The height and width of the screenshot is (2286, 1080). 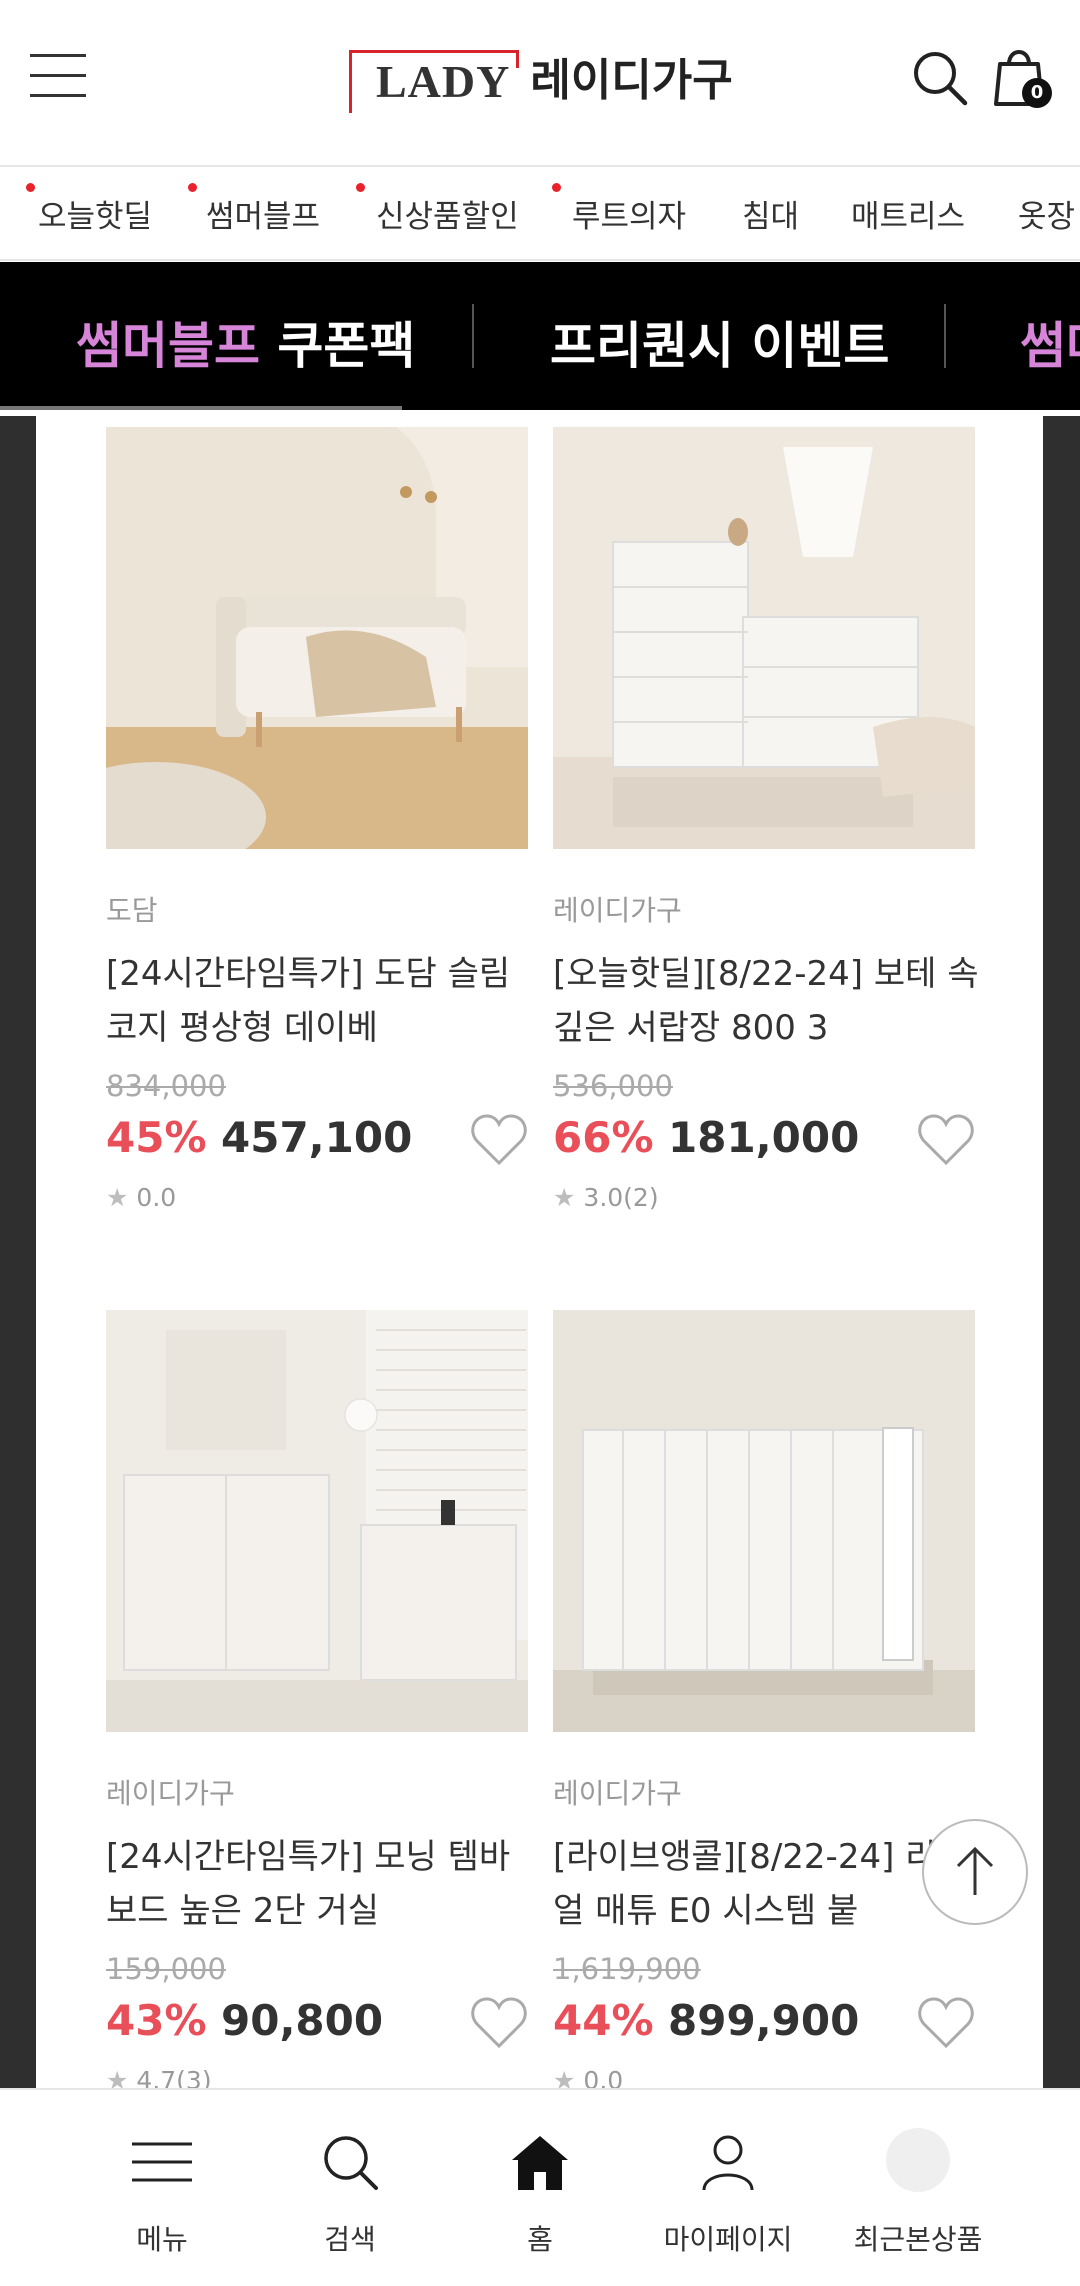 I want to click on product-discount-rate: 66%, so click(x=603, y=1137).